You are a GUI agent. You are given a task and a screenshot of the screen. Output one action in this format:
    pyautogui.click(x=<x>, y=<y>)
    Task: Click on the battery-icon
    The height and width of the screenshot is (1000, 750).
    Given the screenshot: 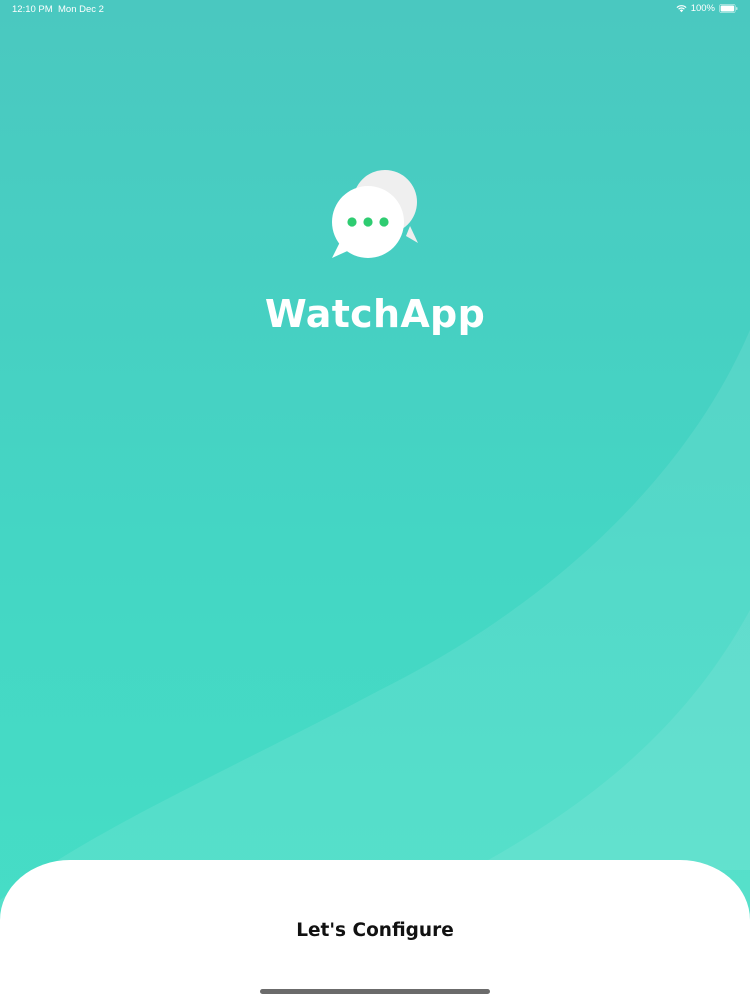 What is the action you would take?
    pyautogui.click(x=728, y=8)
    